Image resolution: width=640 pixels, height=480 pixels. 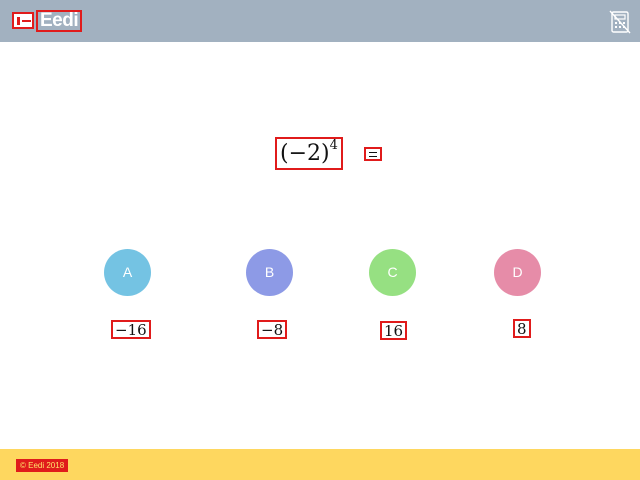 I want to click on option-b-answer: −8, so click(x=272, y=329).